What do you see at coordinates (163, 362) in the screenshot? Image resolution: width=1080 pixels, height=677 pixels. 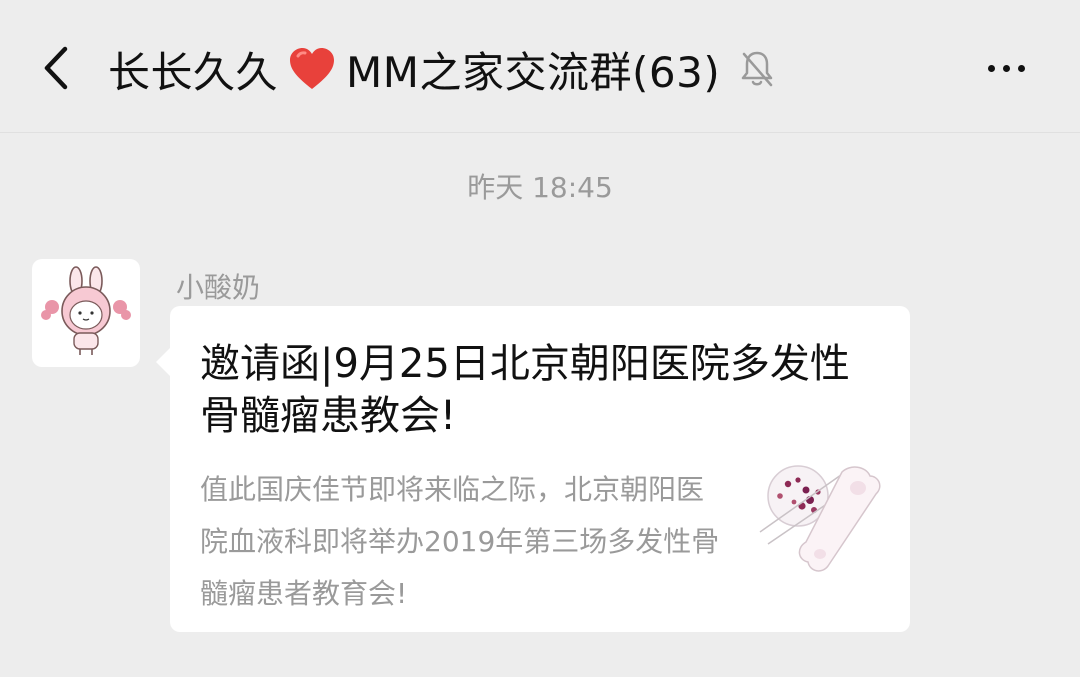 I see `bubble-arrow` at bounding box center [163, 362].